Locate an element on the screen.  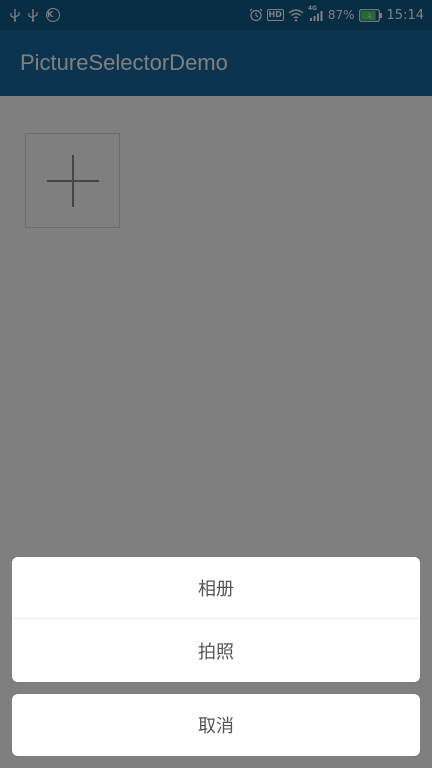
cancel-button: 取消 is located at coordinates (216, 725).